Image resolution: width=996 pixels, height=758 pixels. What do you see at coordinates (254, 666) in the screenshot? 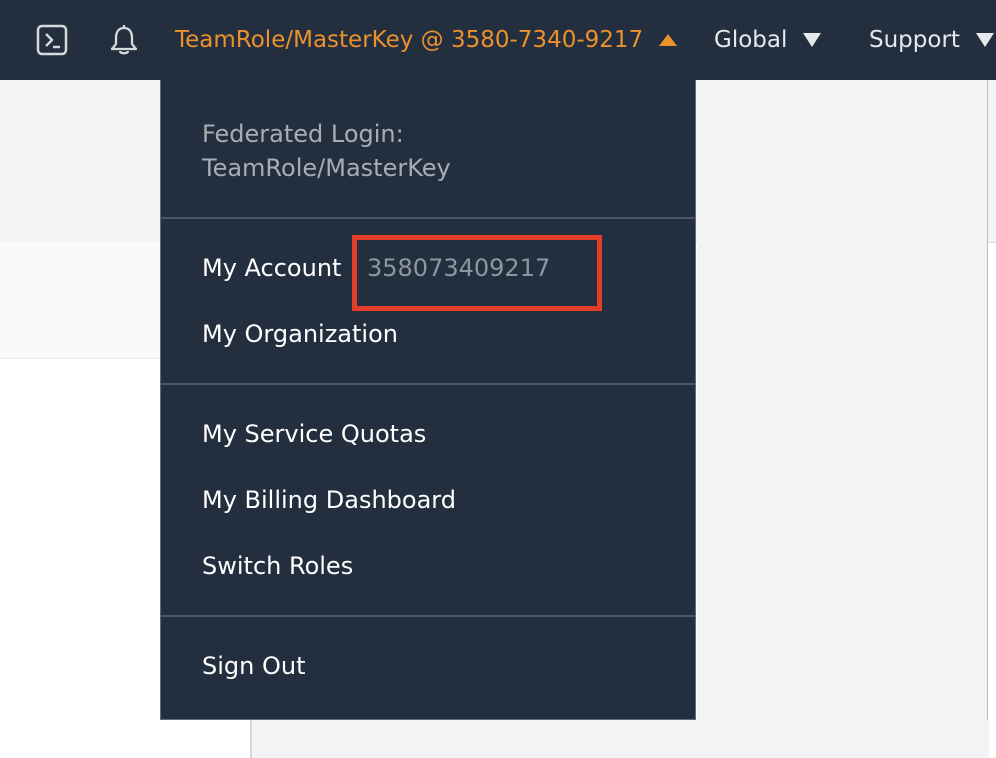
I see `menu-item-sign-out: Sign Out` at bounding box center [254, 666].